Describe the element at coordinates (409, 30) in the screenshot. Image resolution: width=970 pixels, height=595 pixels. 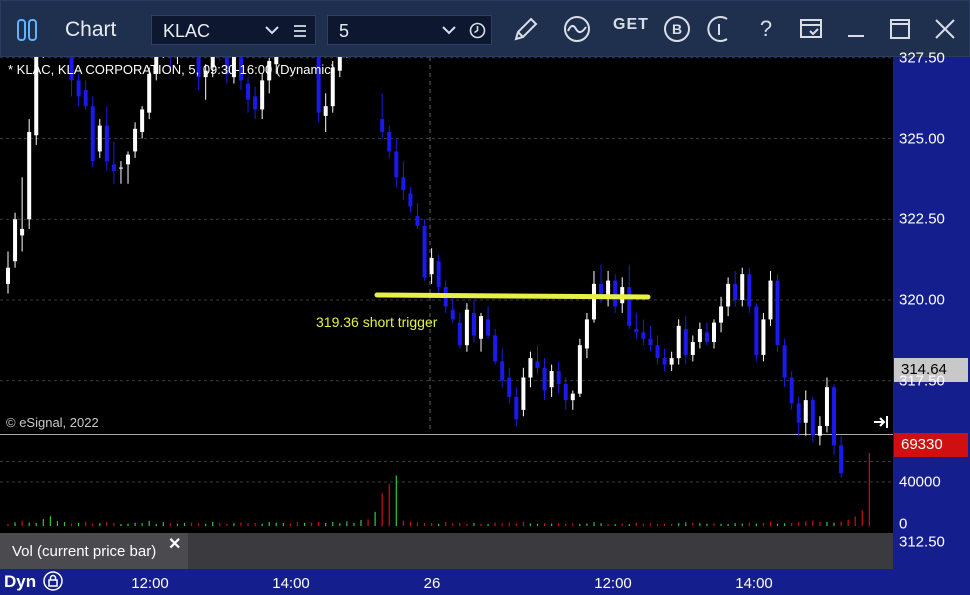
I see `interval-input: 5` at that location.